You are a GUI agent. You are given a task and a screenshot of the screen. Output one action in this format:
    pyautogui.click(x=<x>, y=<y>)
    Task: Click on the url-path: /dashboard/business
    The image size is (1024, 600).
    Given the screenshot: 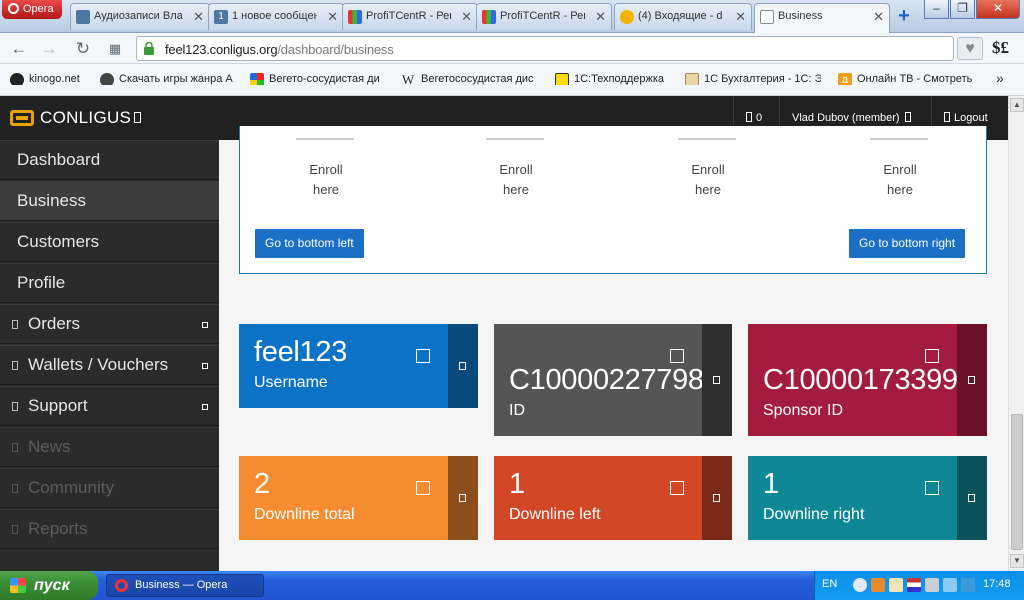 What is the action you would take?
    pyautogui.click(x=335, y=49)
    